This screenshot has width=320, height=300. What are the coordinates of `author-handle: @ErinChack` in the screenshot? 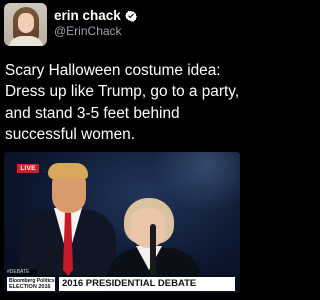 It's located at (88, 31).